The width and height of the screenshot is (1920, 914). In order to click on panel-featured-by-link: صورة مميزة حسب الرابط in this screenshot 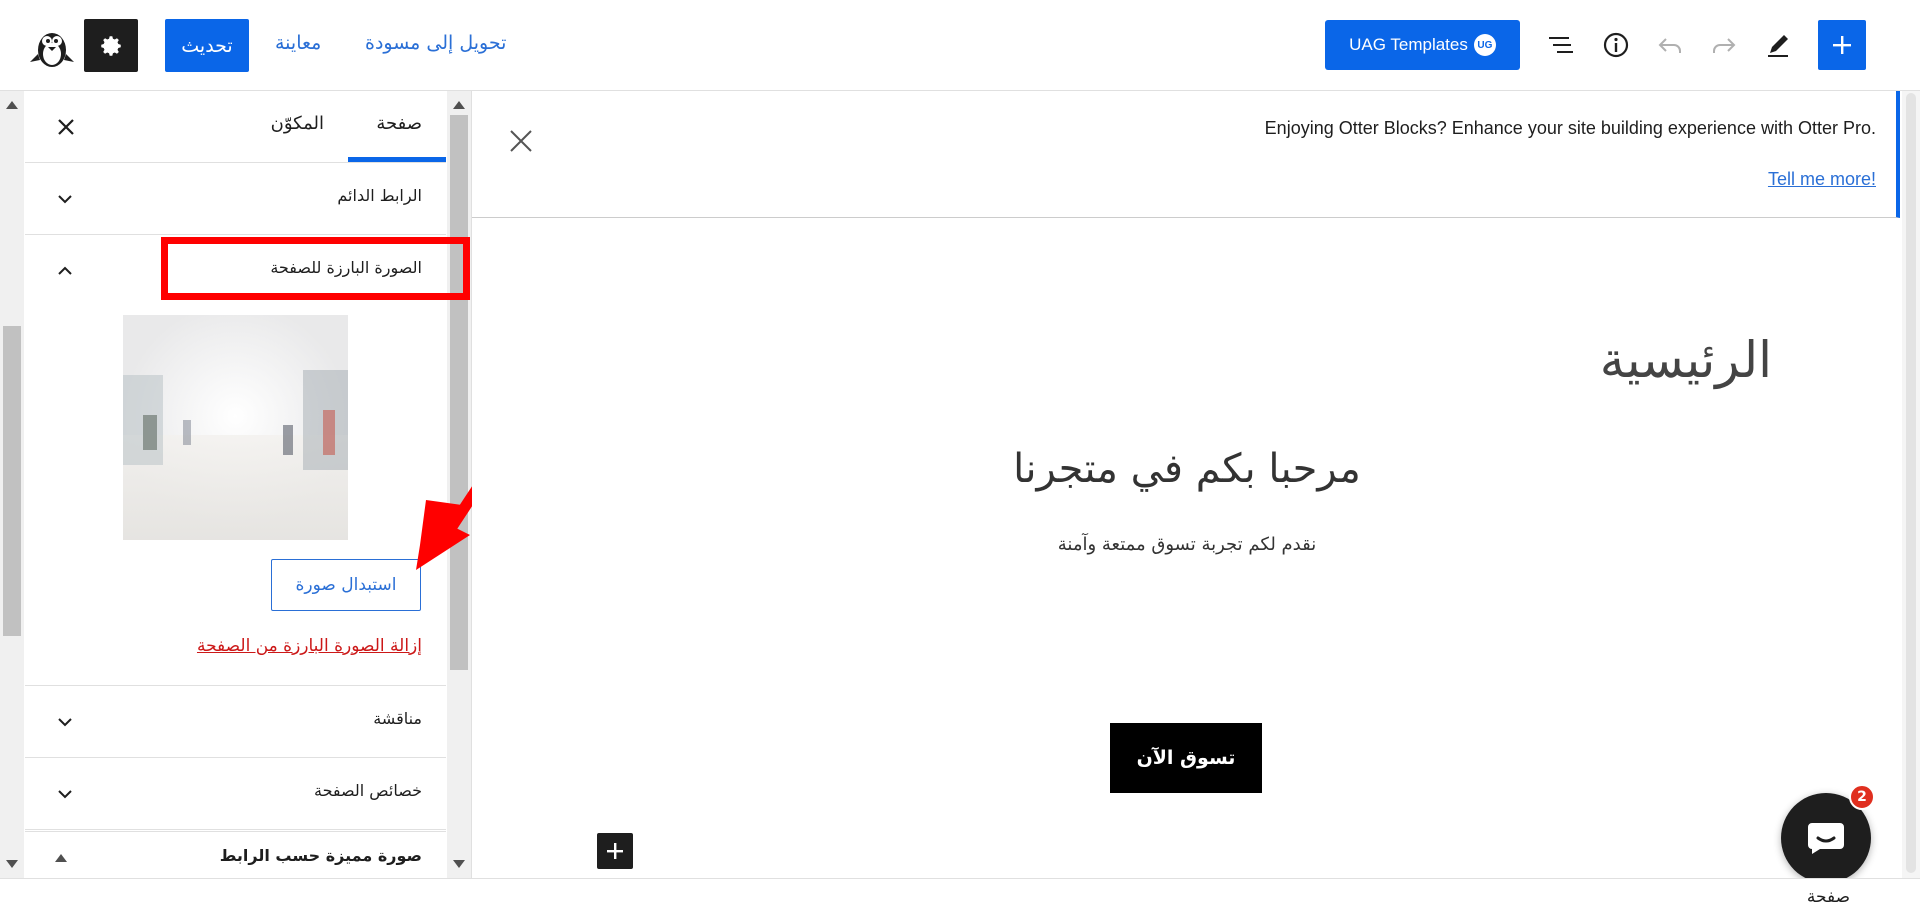, I will do `click(235, 856)`.